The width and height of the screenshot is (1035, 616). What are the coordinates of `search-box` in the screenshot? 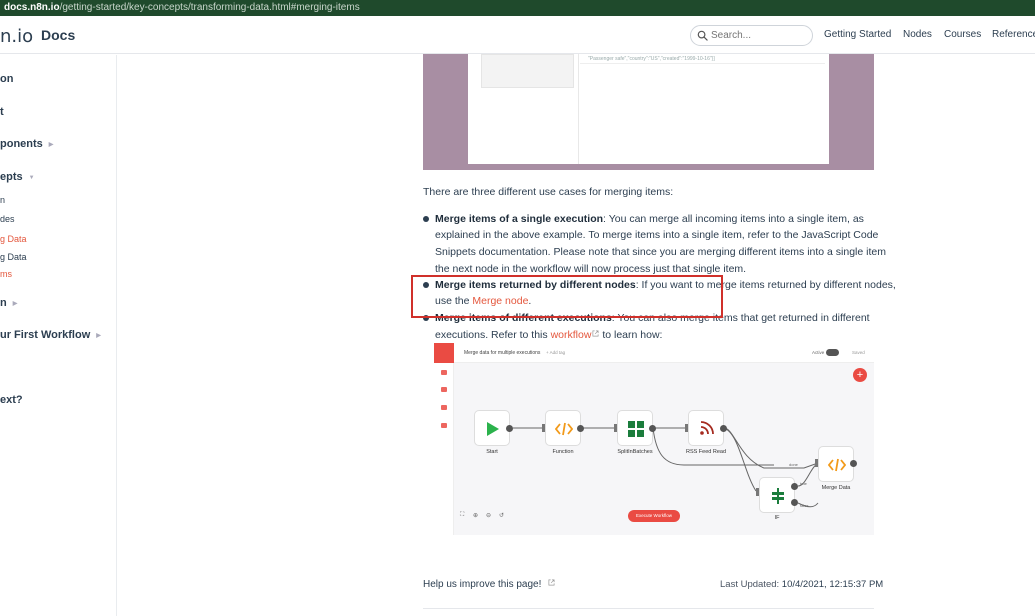 It's located at (751, 35).